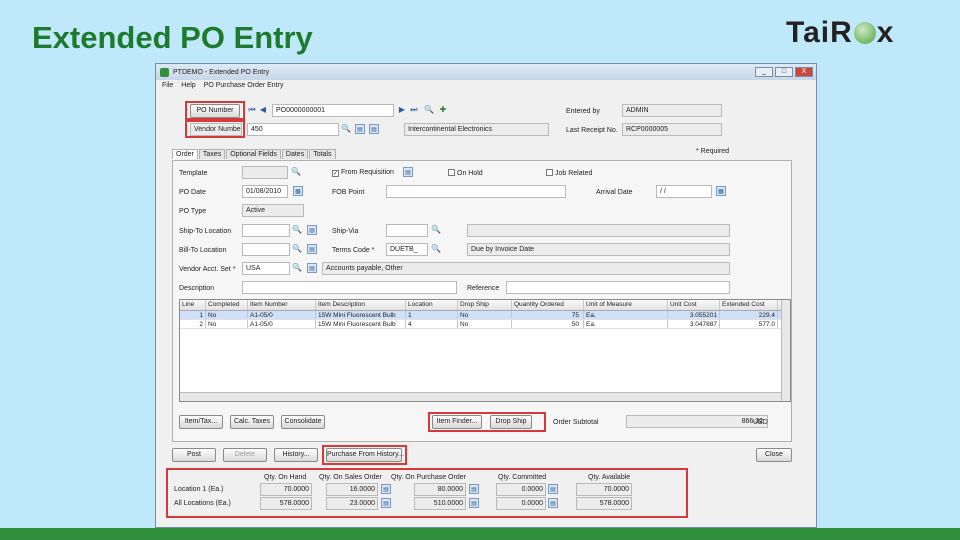 The width and height of the screenshot is (960, 540). I want to click on arrival-date-field: / /, so click(684, 191).